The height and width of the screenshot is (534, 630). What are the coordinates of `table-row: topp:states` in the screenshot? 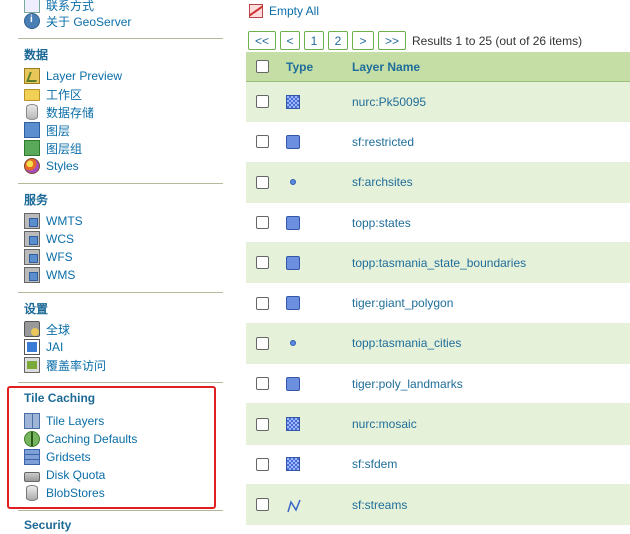 It's located at (438, 223).